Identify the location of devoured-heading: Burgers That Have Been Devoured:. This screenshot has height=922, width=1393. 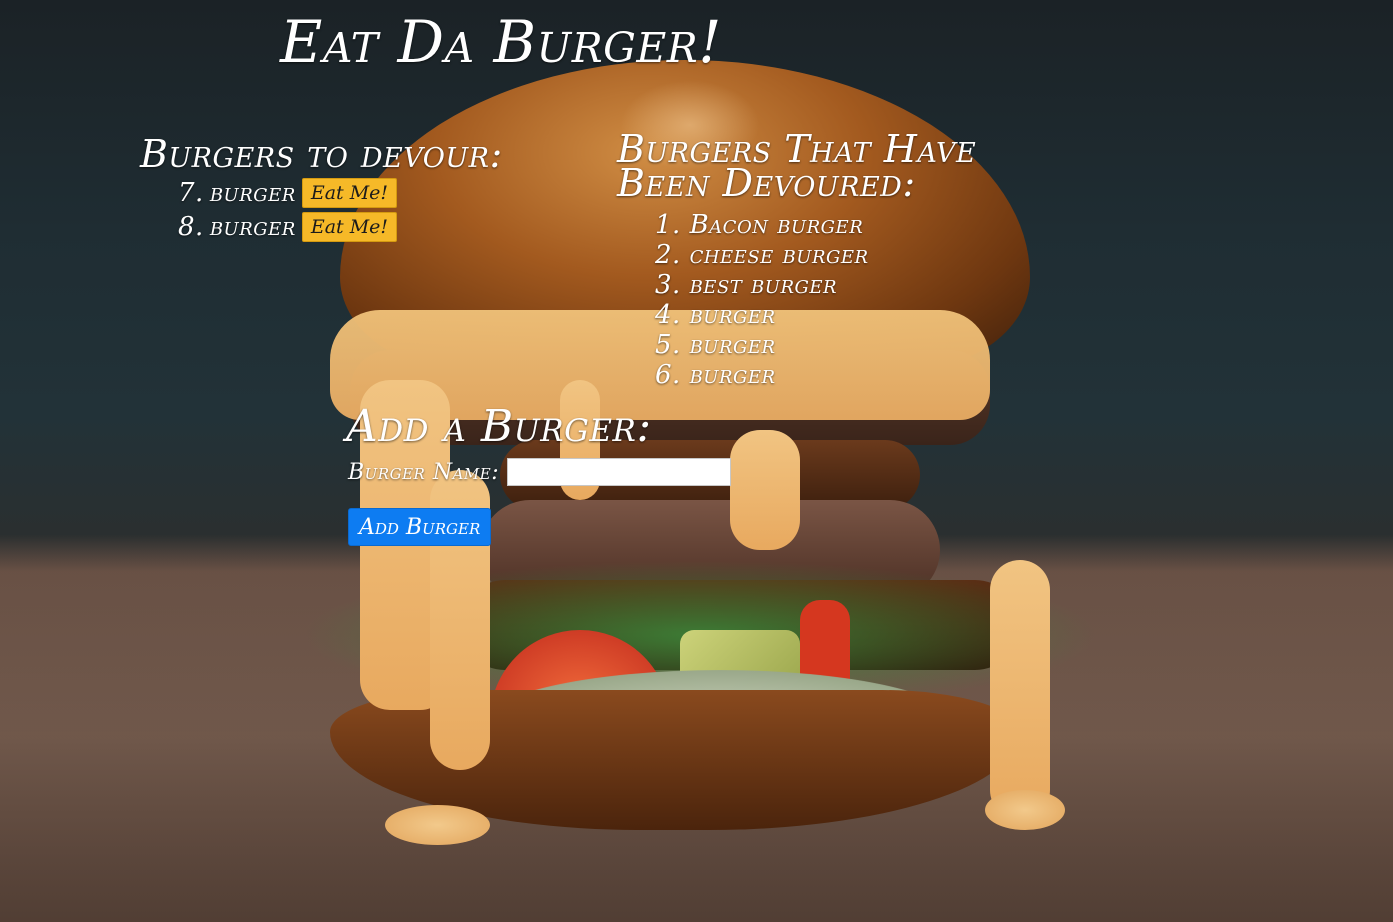
(797, 166).